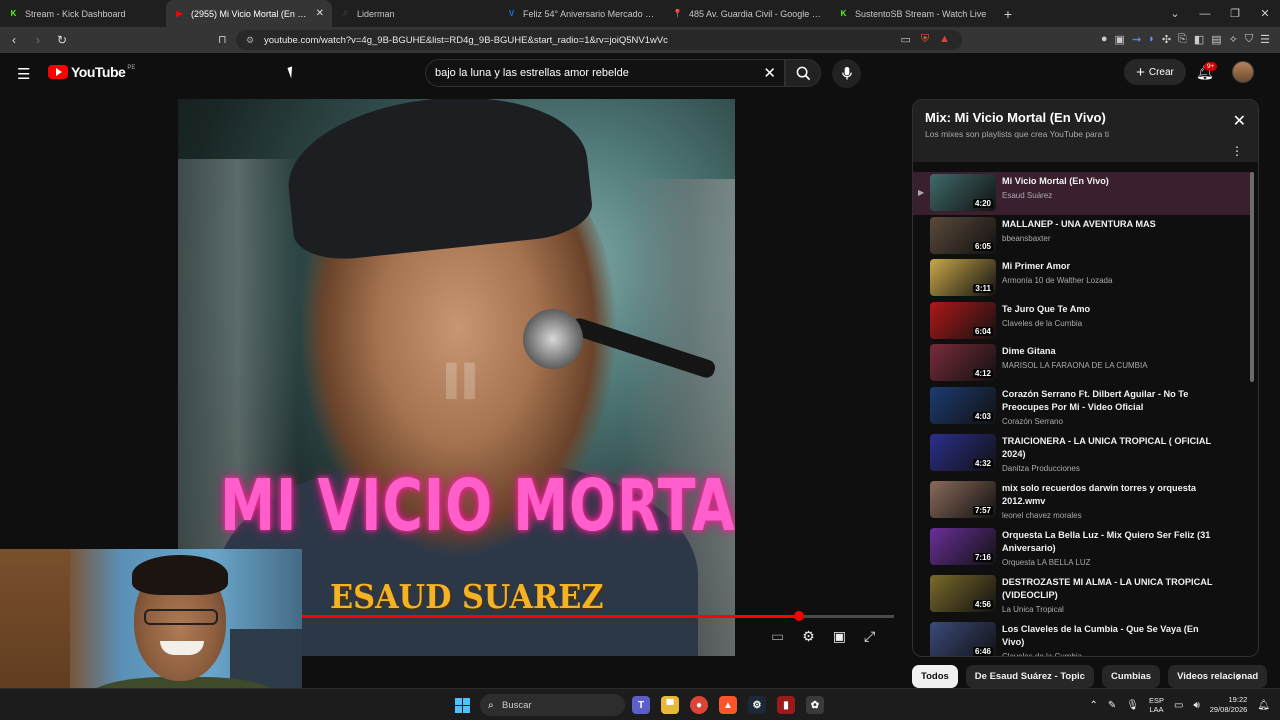 The width and height of the screenshot is (1280, 720). I want to click on chrome-app-icon: ●, so click(699, 705).